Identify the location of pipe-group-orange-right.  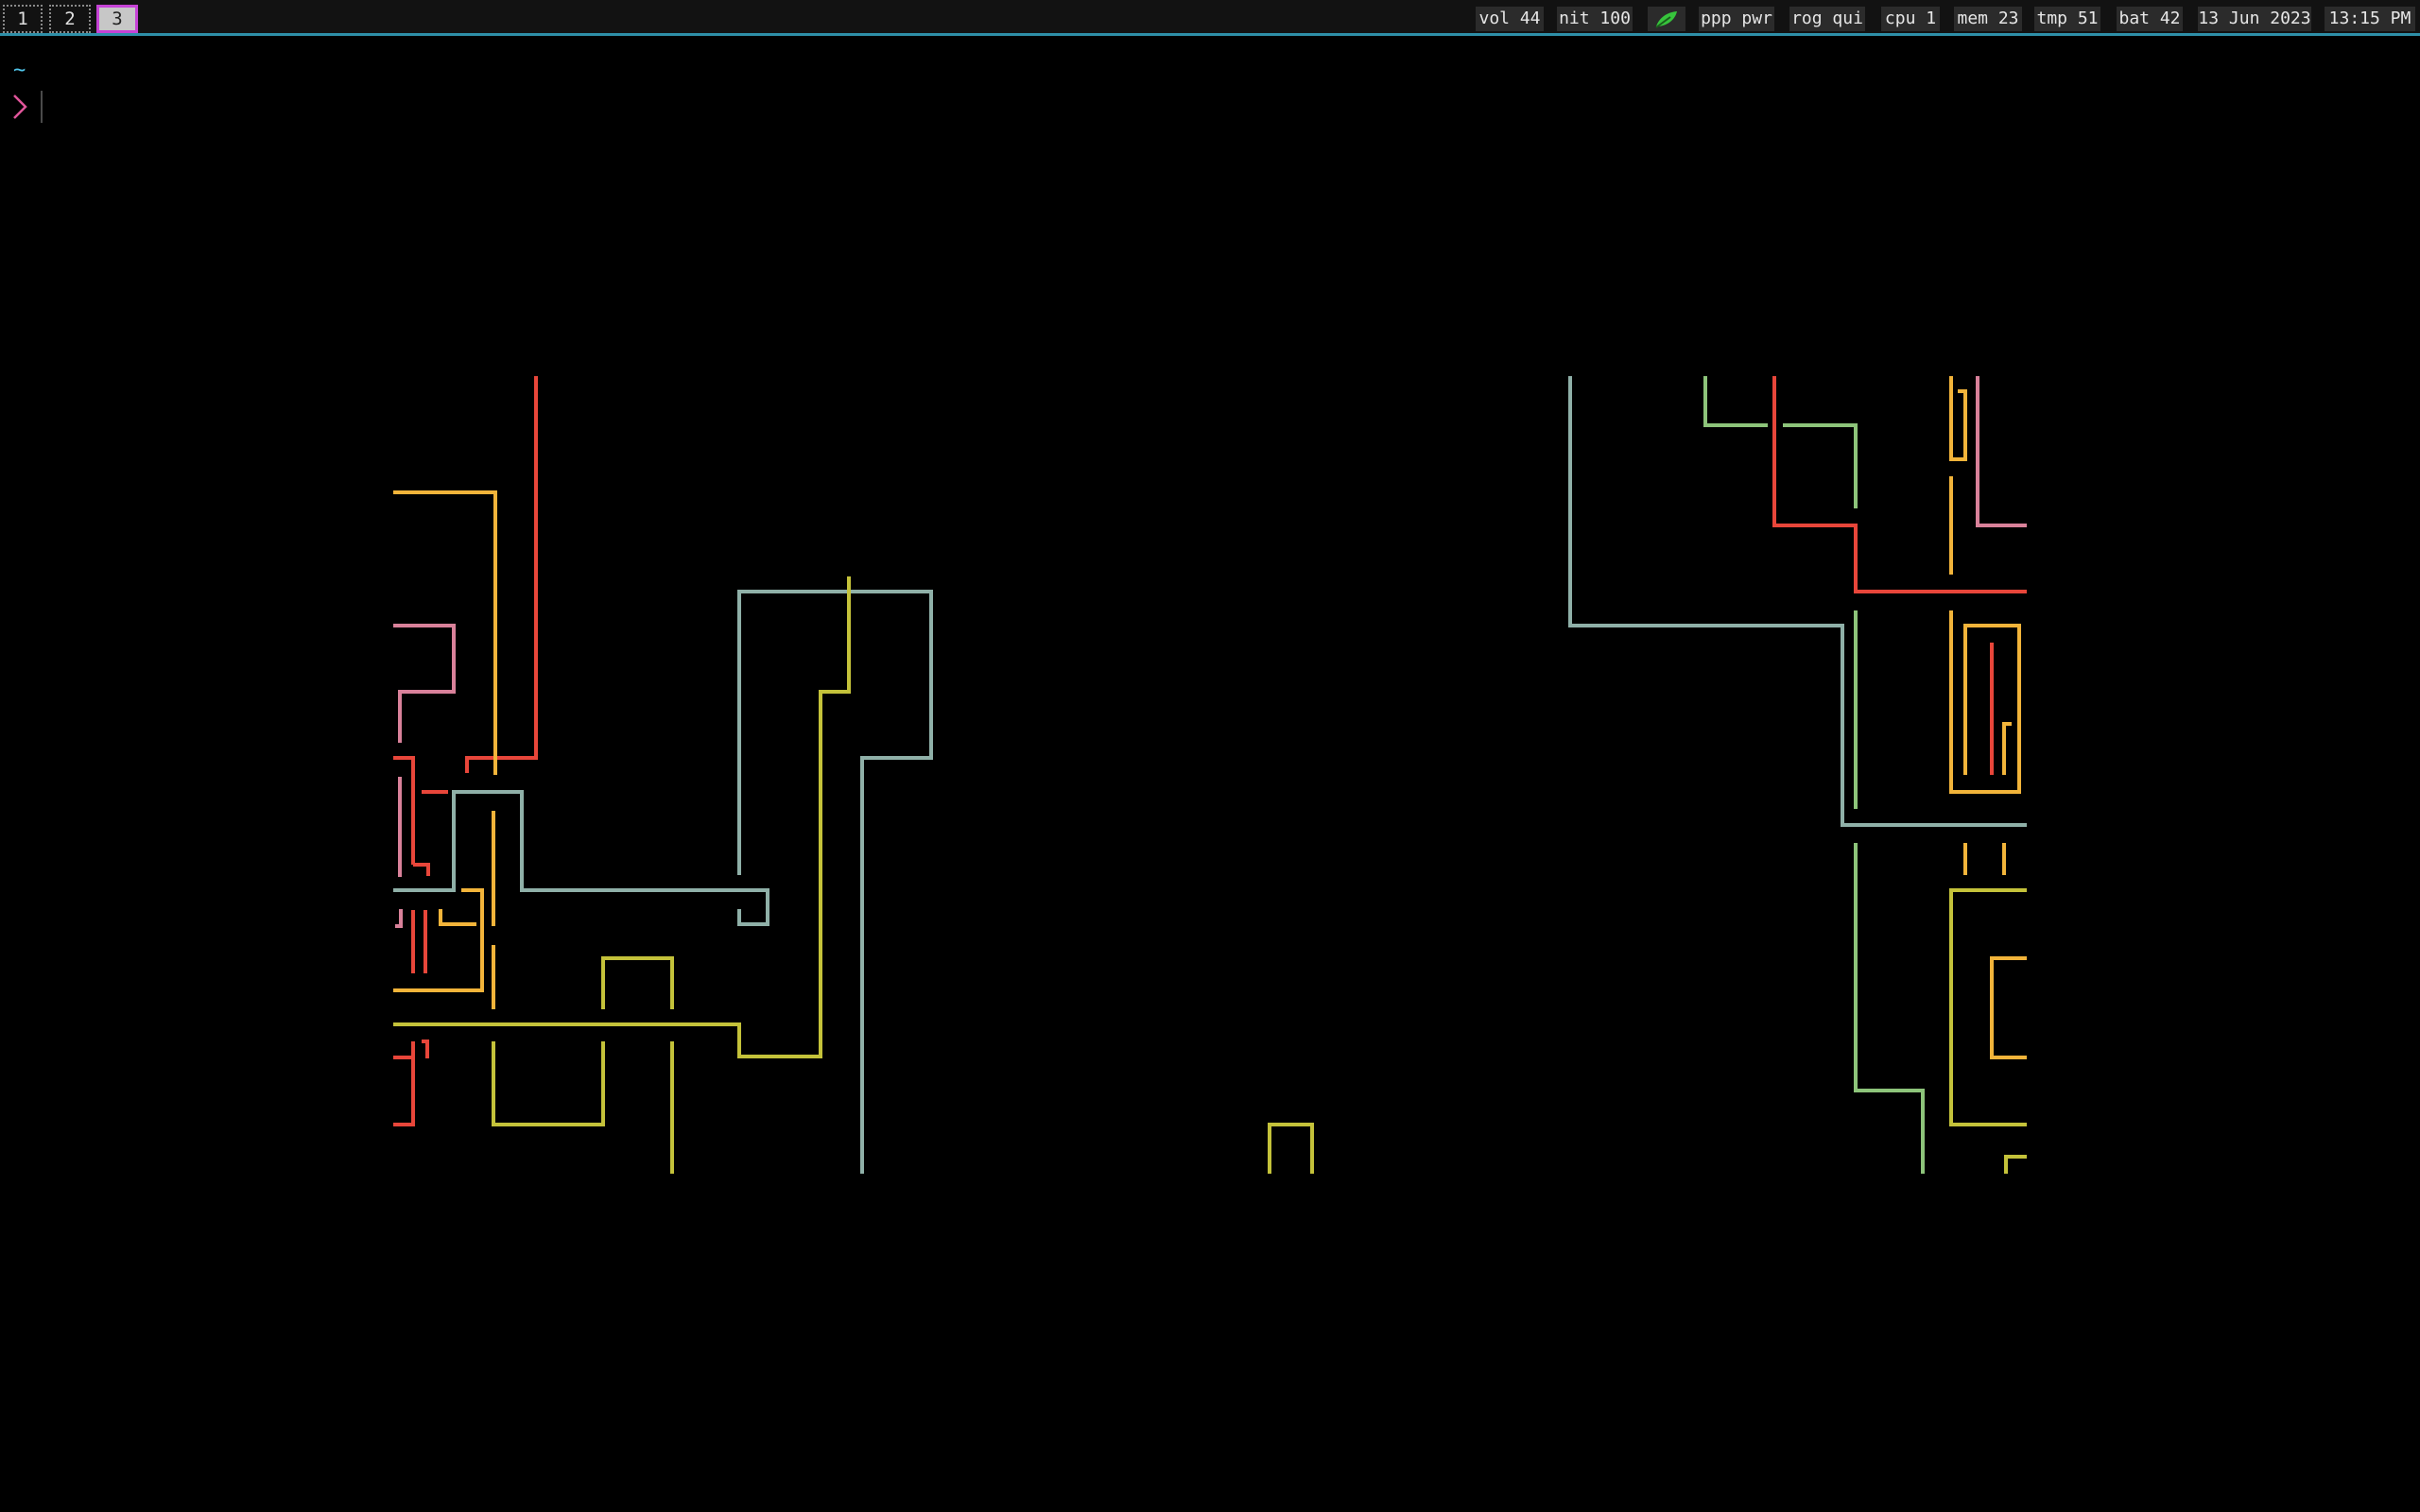
(1988, 717).